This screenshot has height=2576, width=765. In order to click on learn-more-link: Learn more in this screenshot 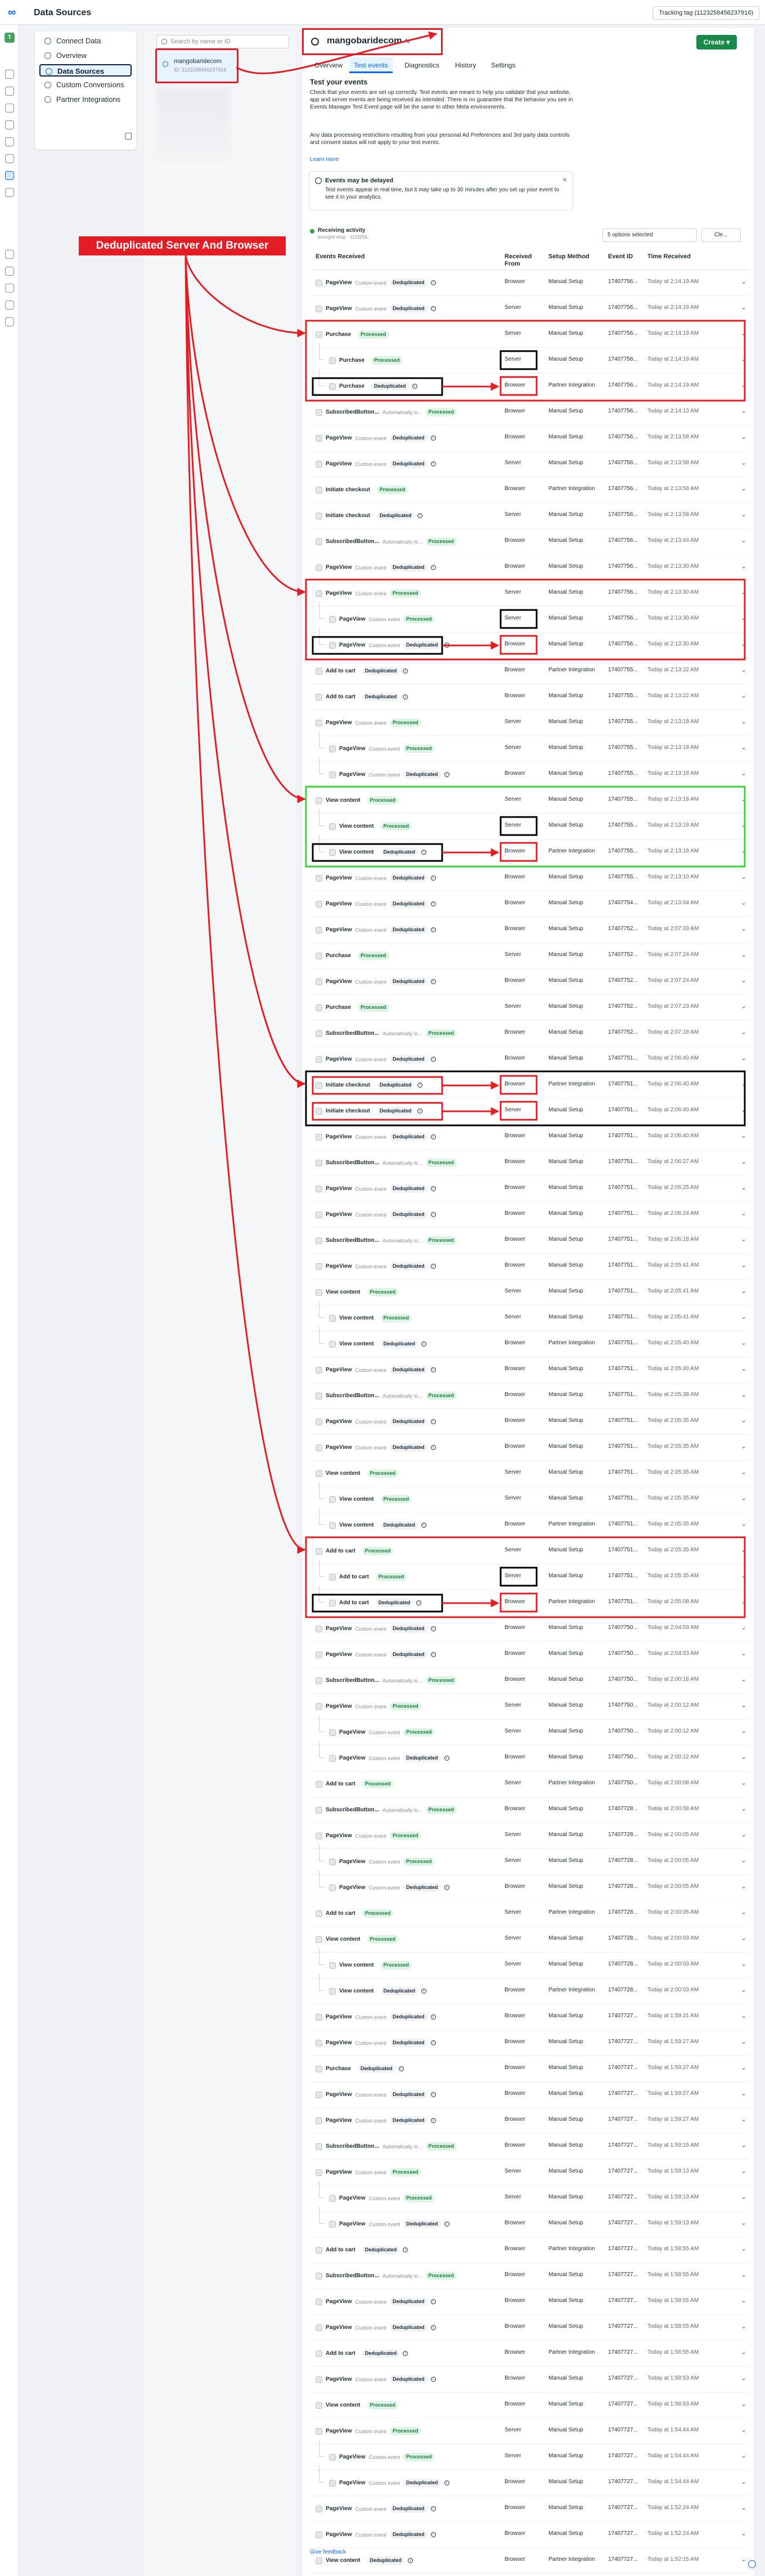, I will do `click(324, 159)`.